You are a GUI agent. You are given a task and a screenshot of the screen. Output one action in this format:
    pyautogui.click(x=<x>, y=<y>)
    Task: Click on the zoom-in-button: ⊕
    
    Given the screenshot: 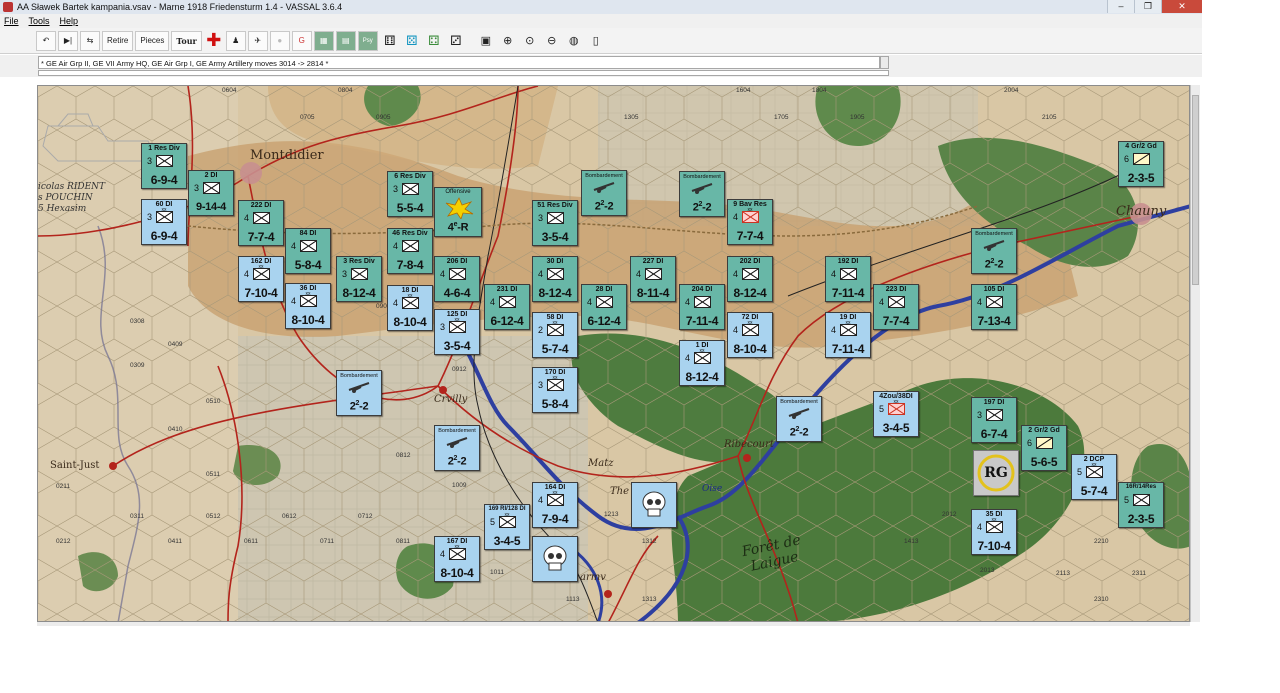 What is the action you would take?
    pyautogui.click(x=508, y=41)
    